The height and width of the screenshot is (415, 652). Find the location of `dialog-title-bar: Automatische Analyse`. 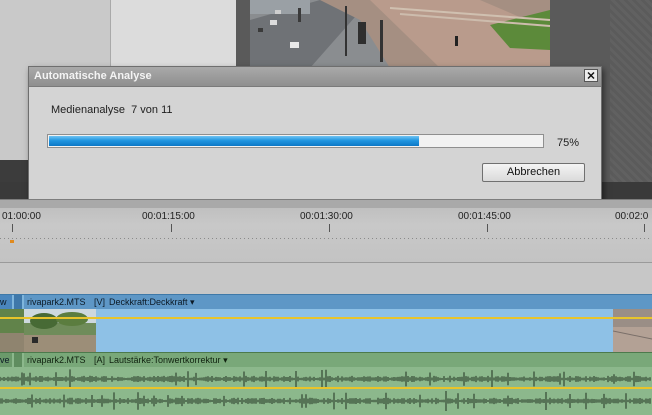

dialog-title-bar: Automatische Analyse is located at coordinates (315, 77).